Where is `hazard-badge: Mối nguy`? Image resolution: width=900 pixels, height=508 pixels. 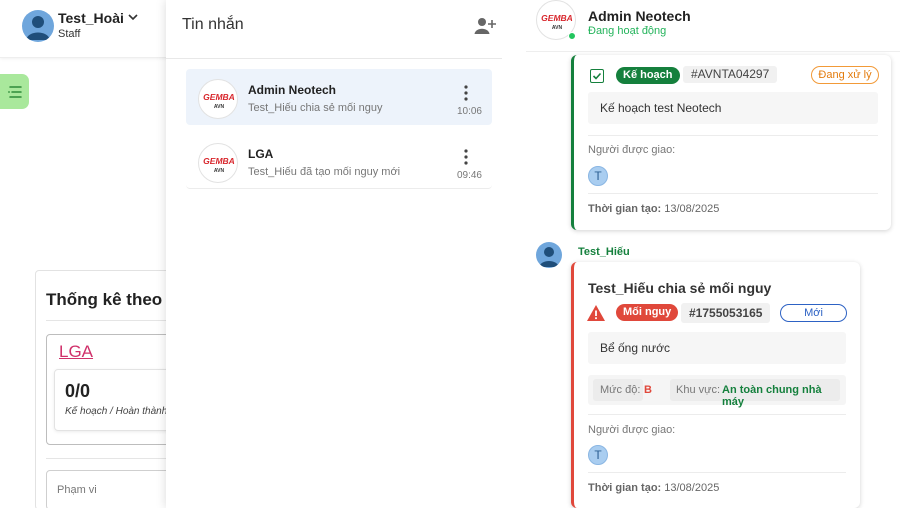
hazard-badge: Mối nguy is located at coordinates (647, 312).